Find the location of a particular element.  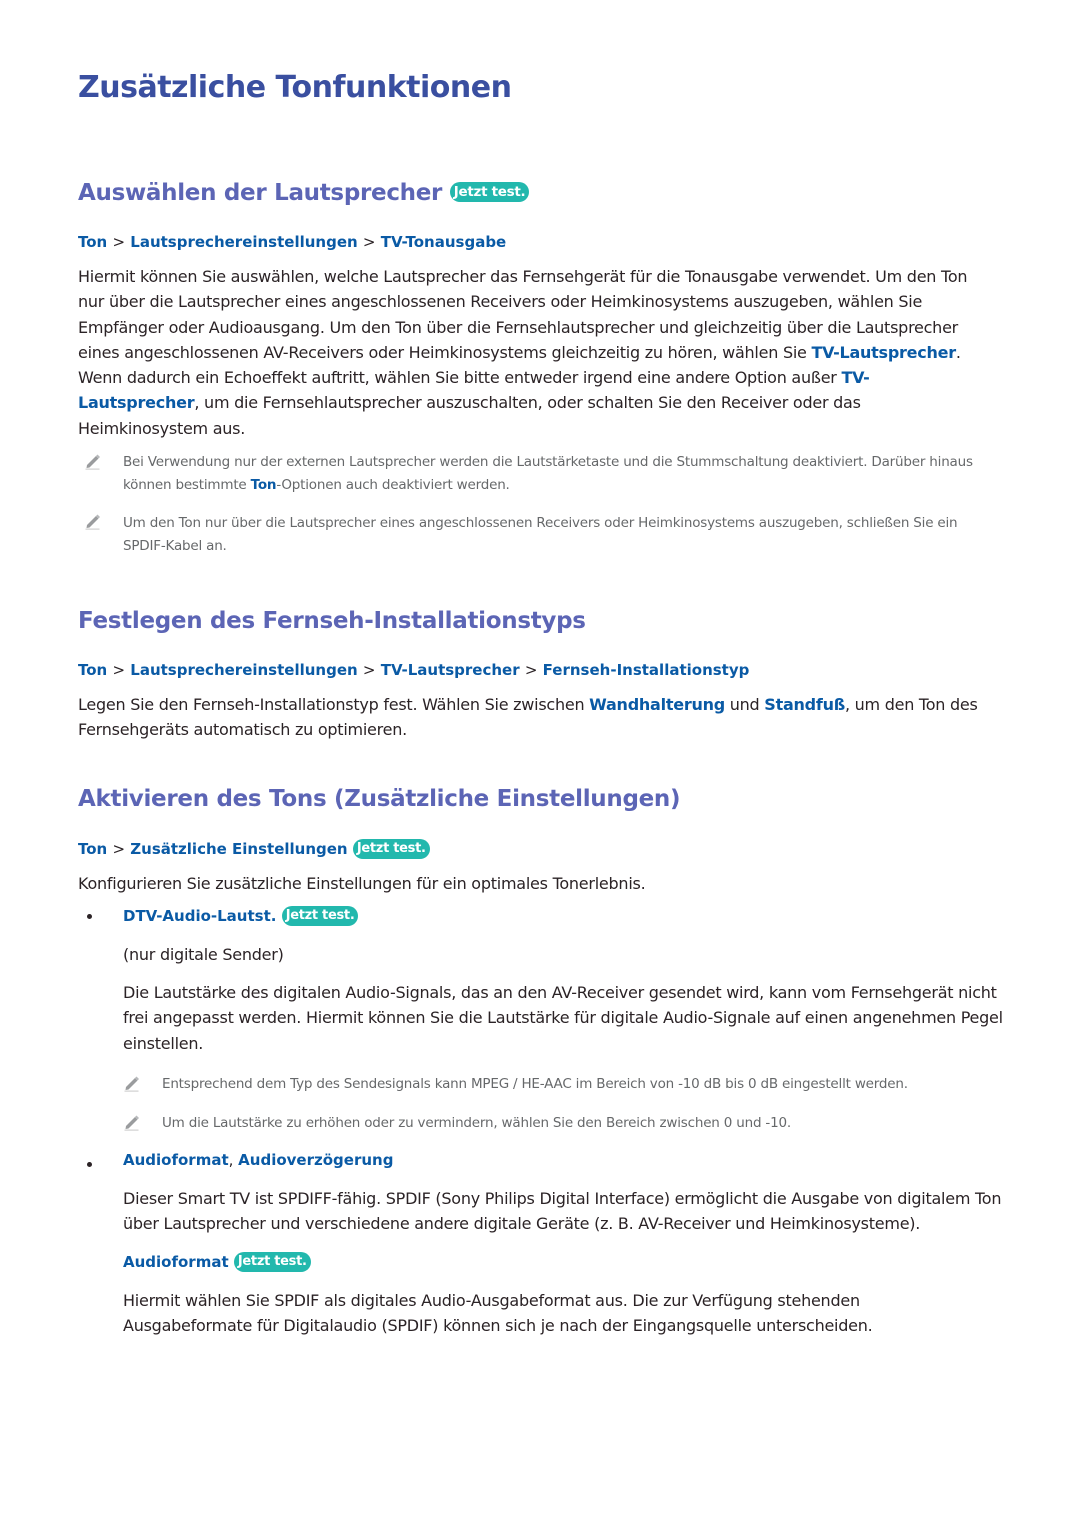

section-heading-installation-type: Festlegen des Fernseh-Installationstyps is located at coordinates (332, 621).